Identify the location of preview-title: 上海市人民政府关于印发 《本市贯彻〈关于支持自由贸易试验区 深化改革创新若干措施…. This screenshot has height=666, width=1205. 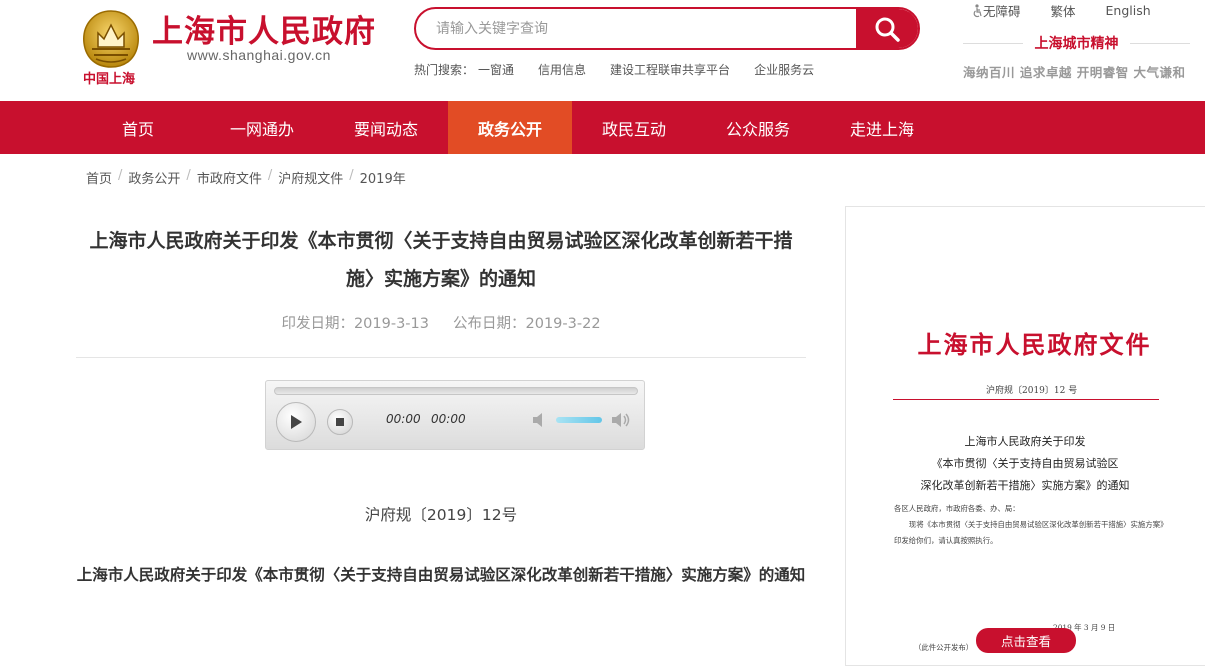
(1025, 464).